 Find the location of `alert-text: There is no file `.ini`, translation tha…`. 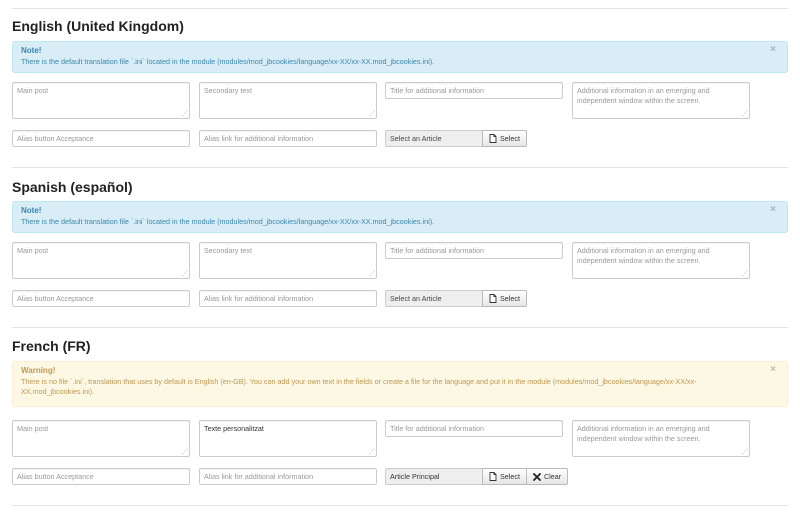

alert-text: There is no file `.ini`, translation tha… is located at coordinates (359, 386).